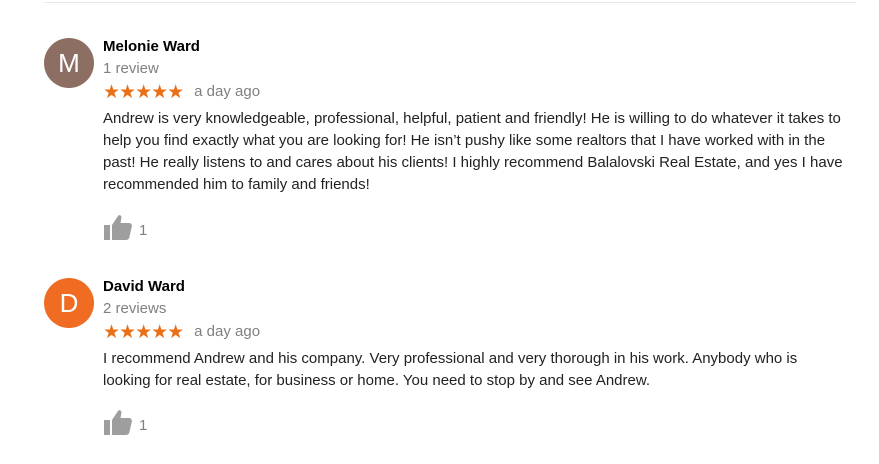  What do you see at coordinates (478, 69) in the screenshot?
I see `author-review-count: 1 review` at bounding box center [478, 69].